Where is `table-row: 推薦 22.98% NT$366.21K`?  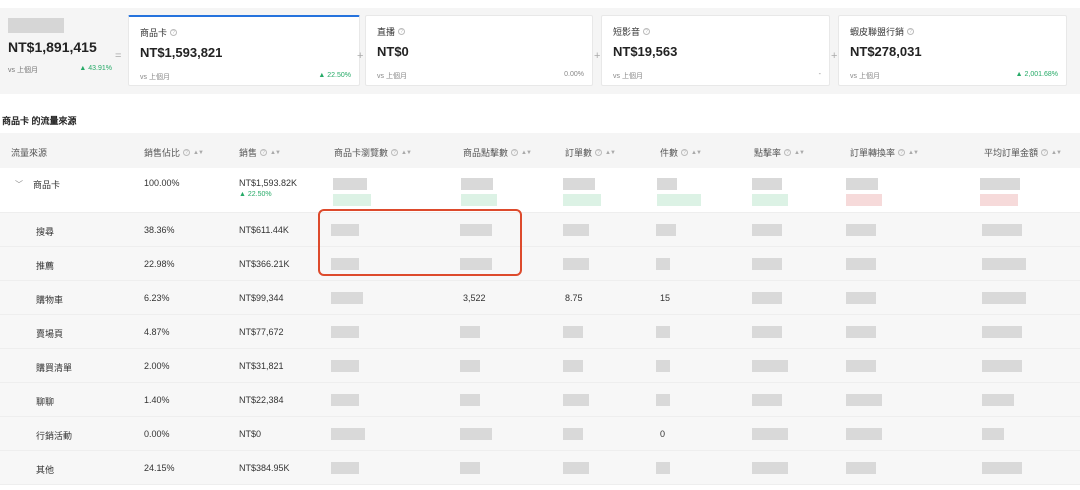
table-row: 推薦 22.98% NT$366.21K is located at coordinates (540, 264).